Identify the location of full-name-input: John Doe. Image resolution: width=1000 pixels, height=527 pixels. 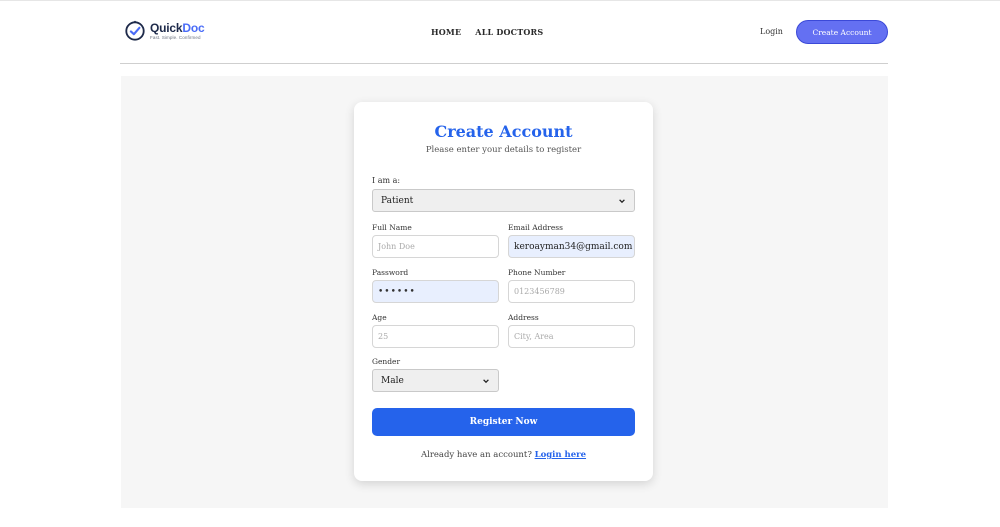
(435, 246).